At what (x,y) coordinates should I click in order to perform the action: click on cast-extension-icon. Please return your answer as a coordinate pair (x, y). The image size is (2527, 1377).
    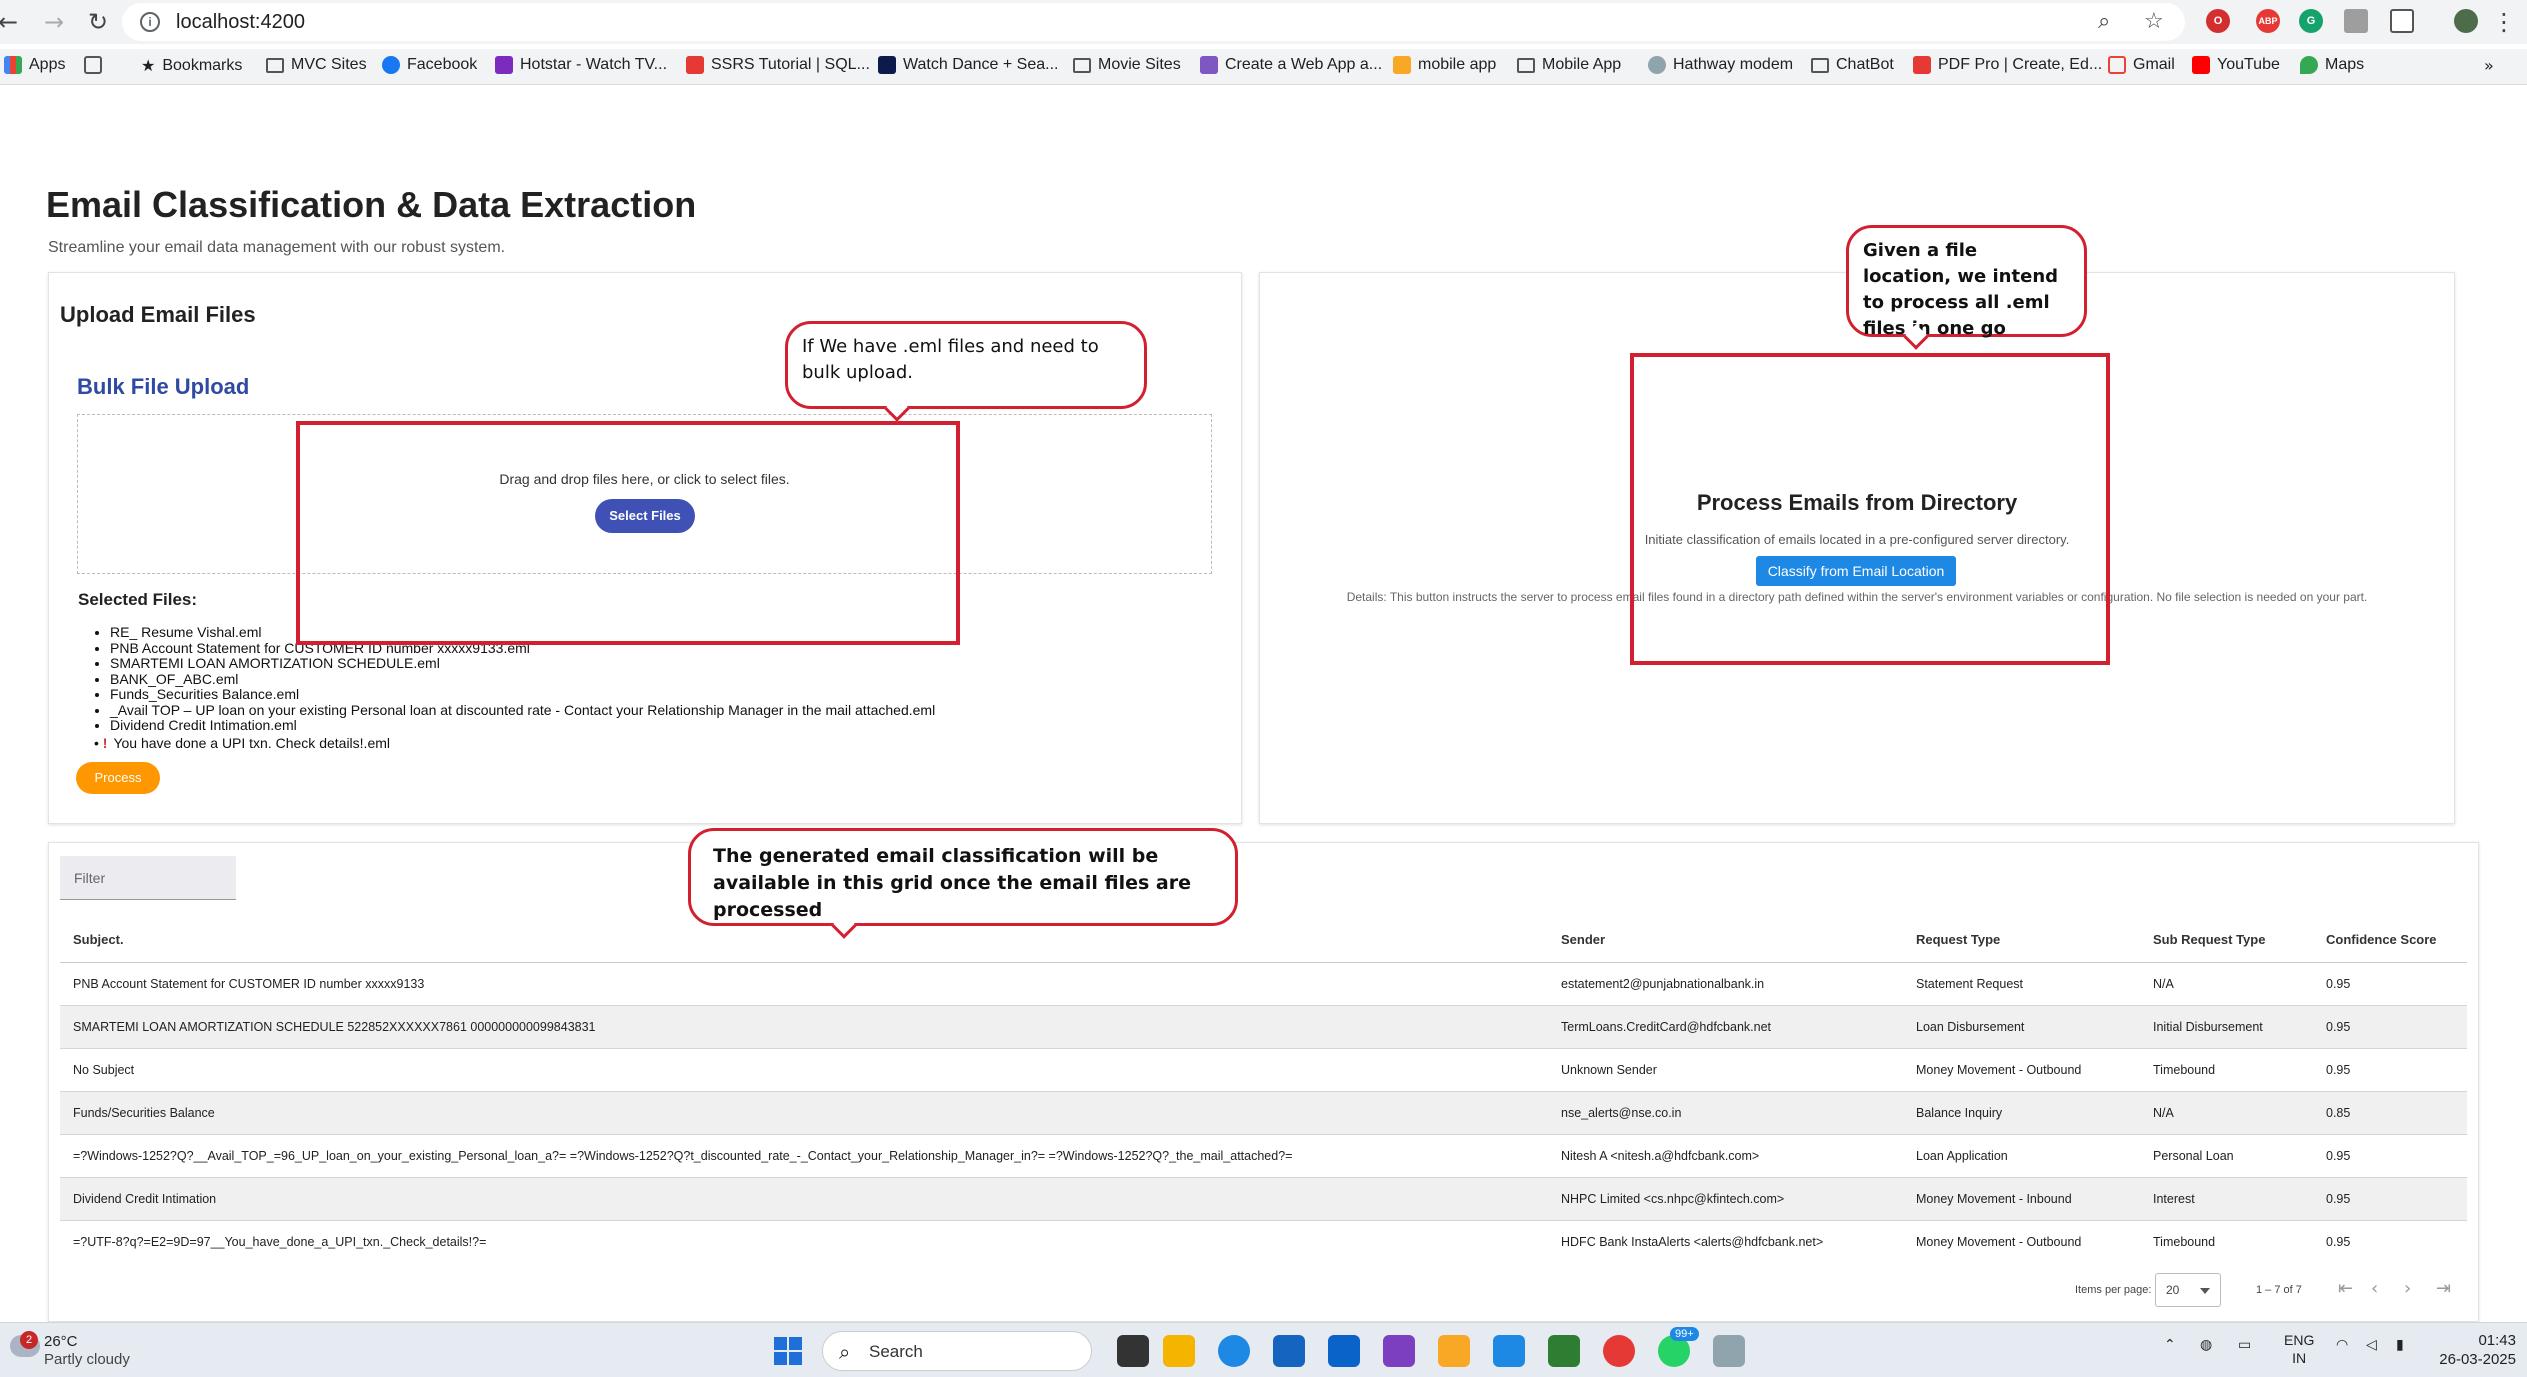
    Looking at the image, I should click on (2356, 21).